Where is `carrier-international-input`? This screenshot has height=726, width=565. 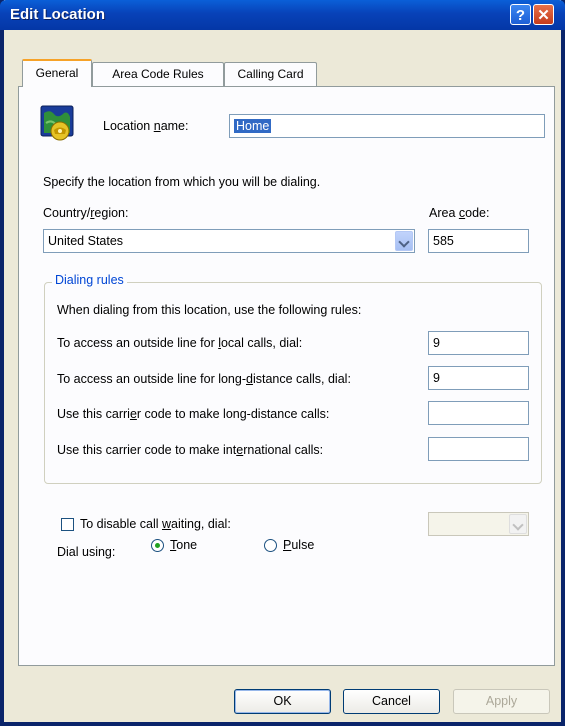 carrier-international-input is located at coordinates (478, 449).